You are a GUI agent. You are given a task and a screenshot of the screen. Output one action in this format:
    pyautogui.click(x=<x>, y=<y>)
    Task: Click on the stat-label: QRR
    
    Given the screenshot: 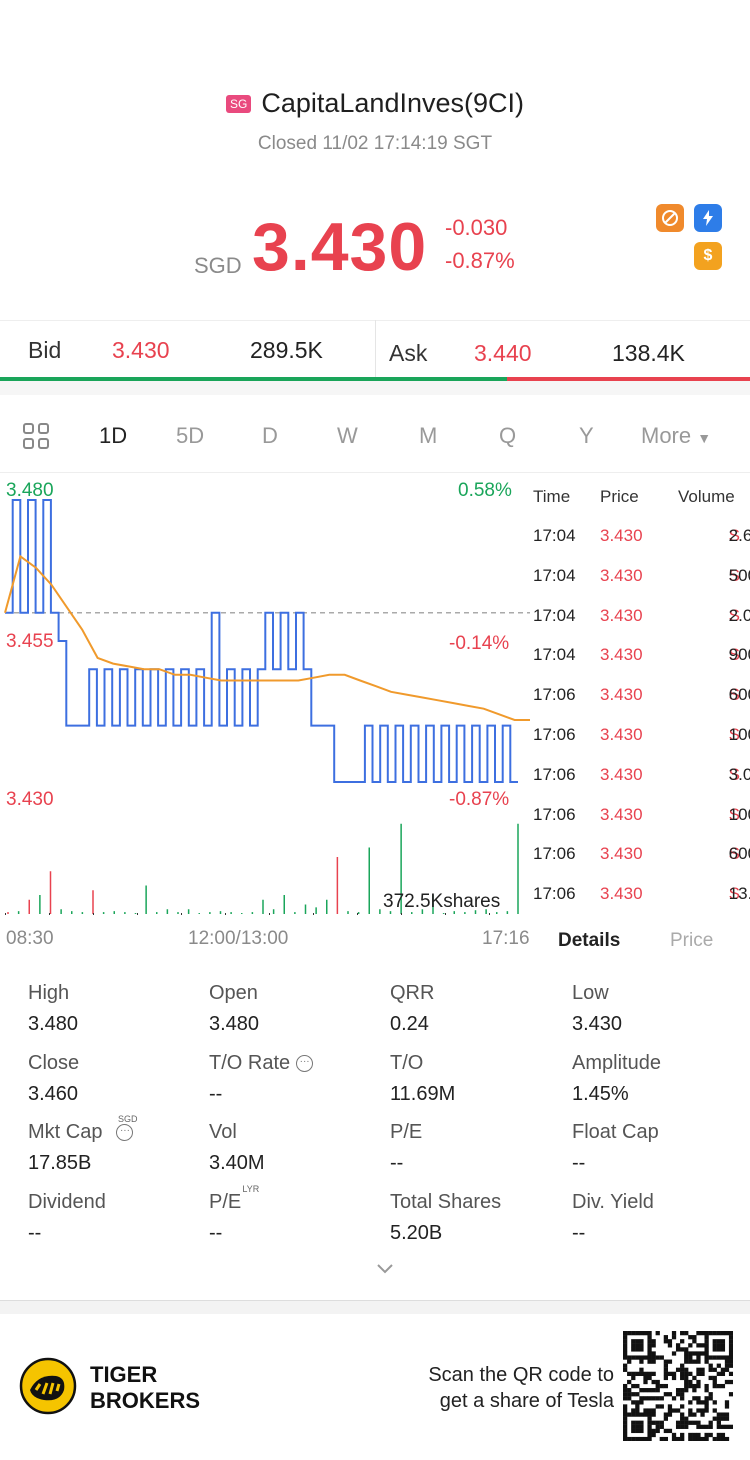 What is the action you would take?
    pyautogui.click(x=412, y=993)
    